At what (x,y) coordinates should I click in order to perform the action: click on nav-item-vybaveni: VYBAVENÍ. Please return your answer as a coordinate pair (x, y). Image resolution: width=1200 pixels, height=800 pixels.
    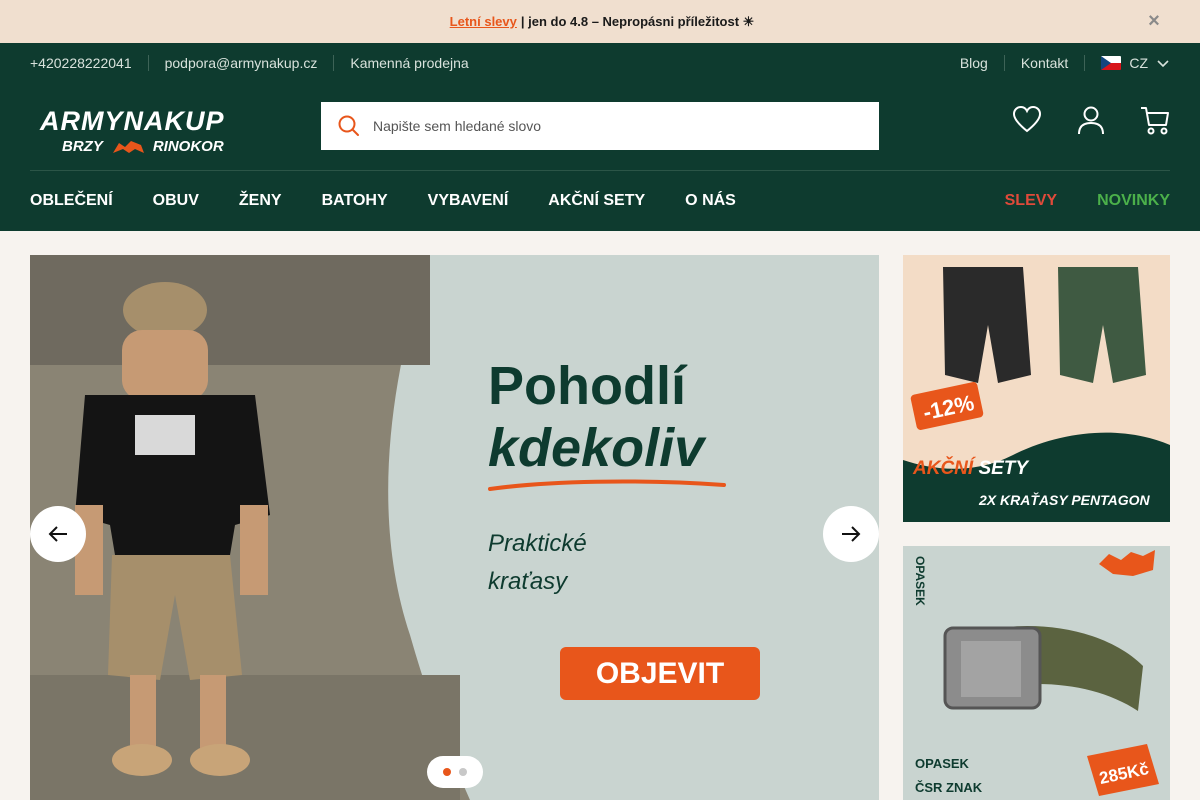
    Looking at the image, I should click on (468, 201).